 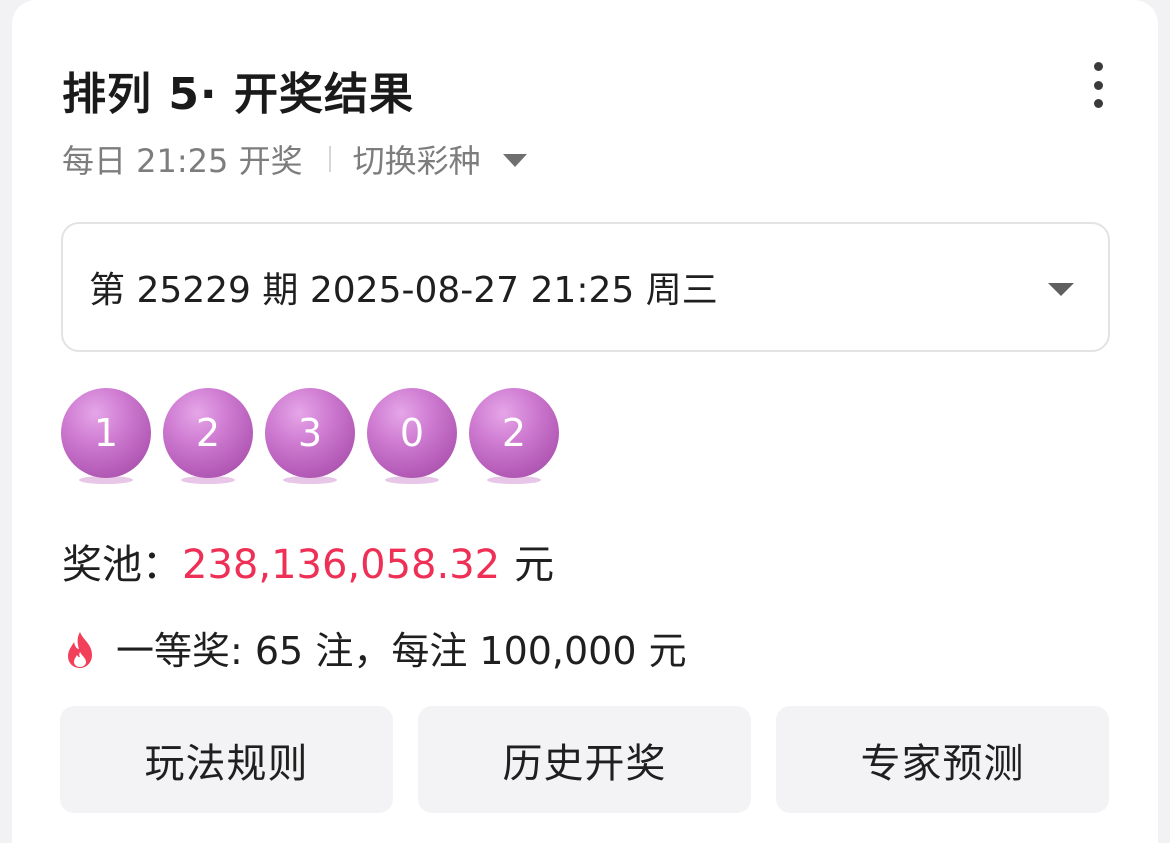 I want to click on prize-pool-unit: 元, so click(x=534, y=565).